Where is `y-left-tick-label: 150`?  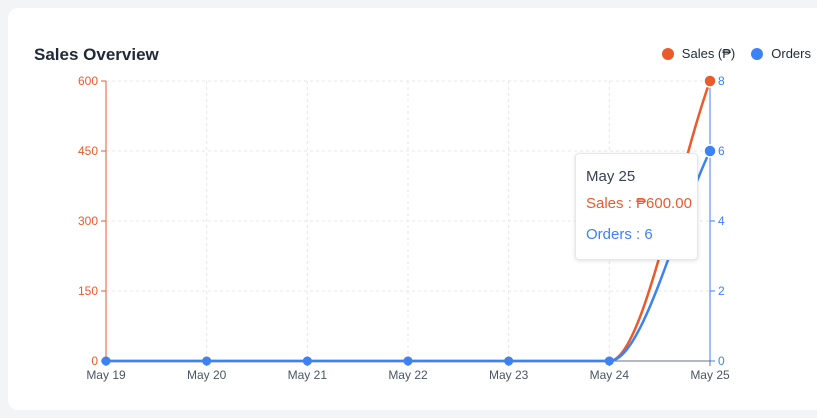
y-left-tick-label: 150 is located at coordinates (88, 291).